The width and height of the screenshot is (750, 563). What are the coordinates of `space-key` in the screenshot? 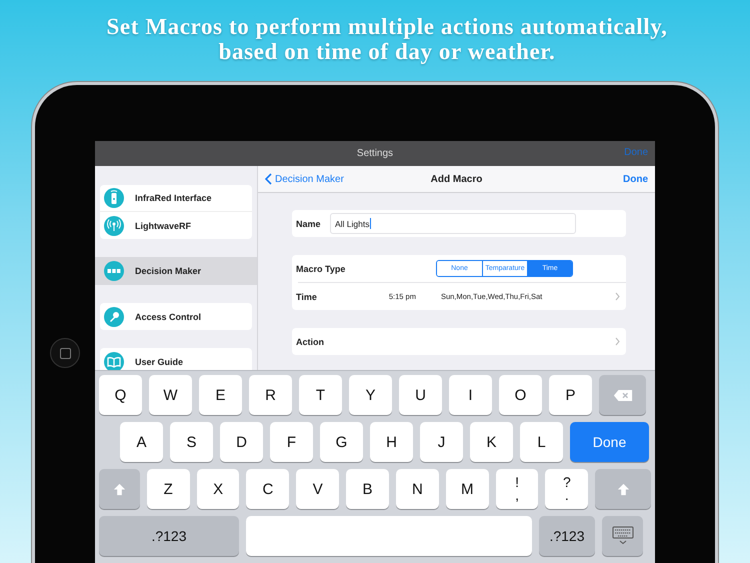 It's located at (389, 536).